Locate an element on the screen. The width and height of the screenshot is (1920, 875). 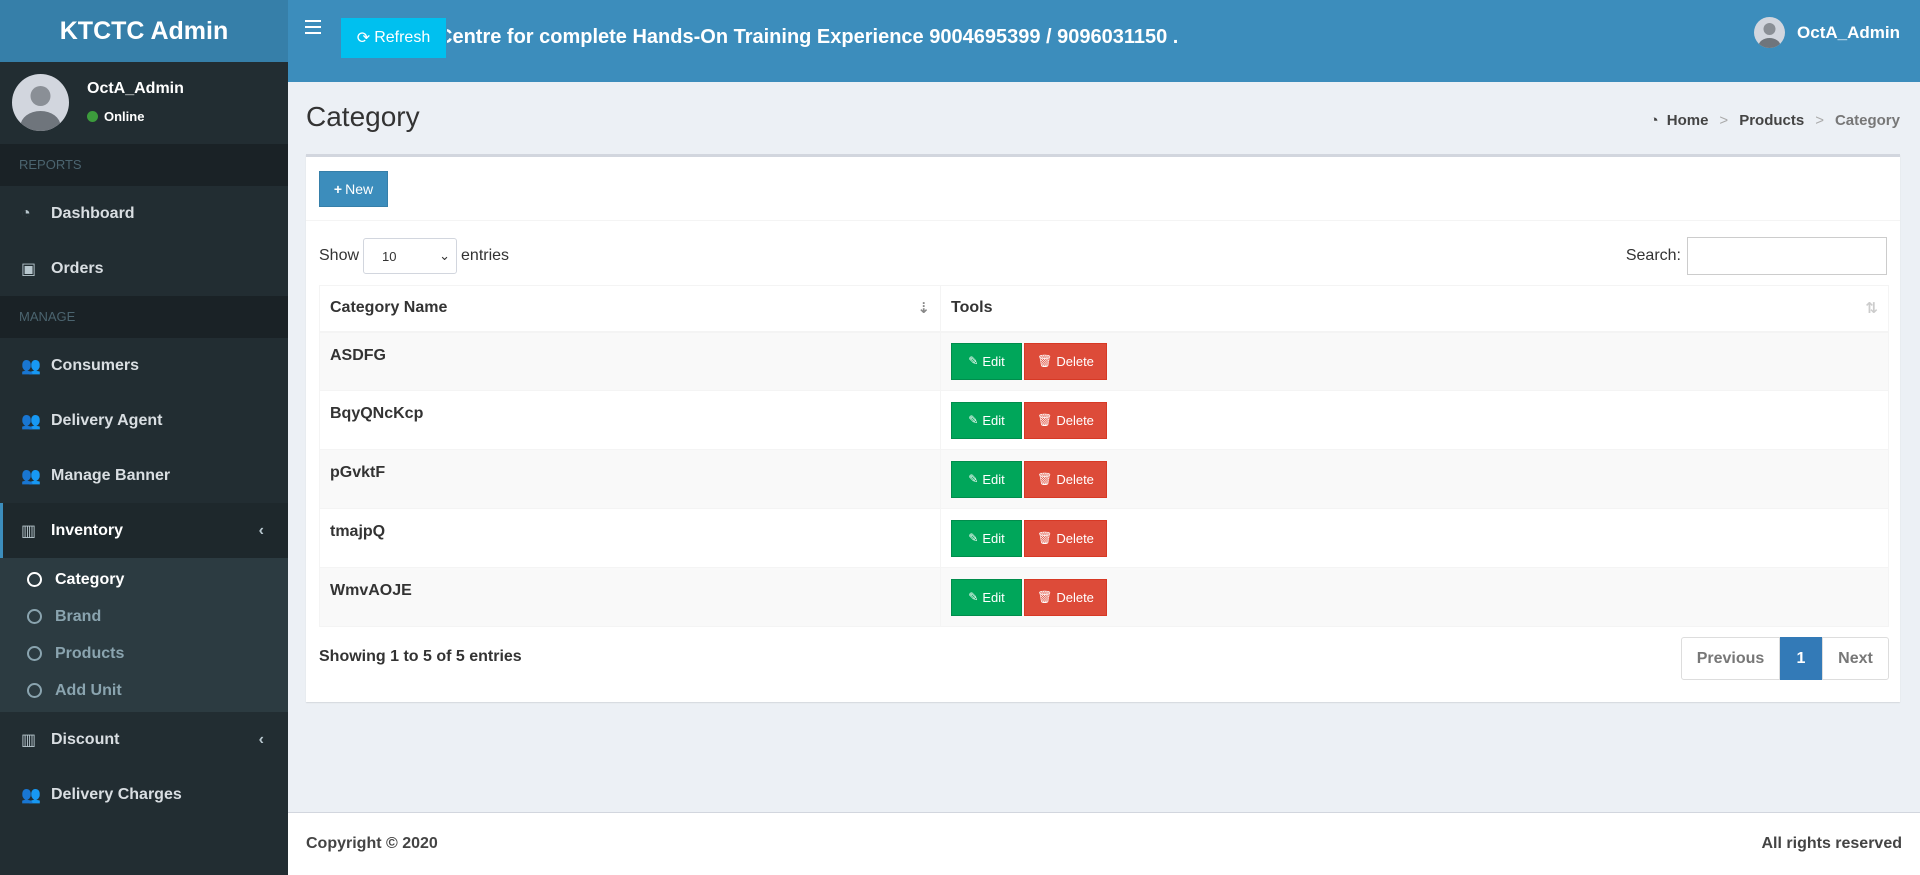
user-name: OctA_Admin is located at coordinates (135, 88).